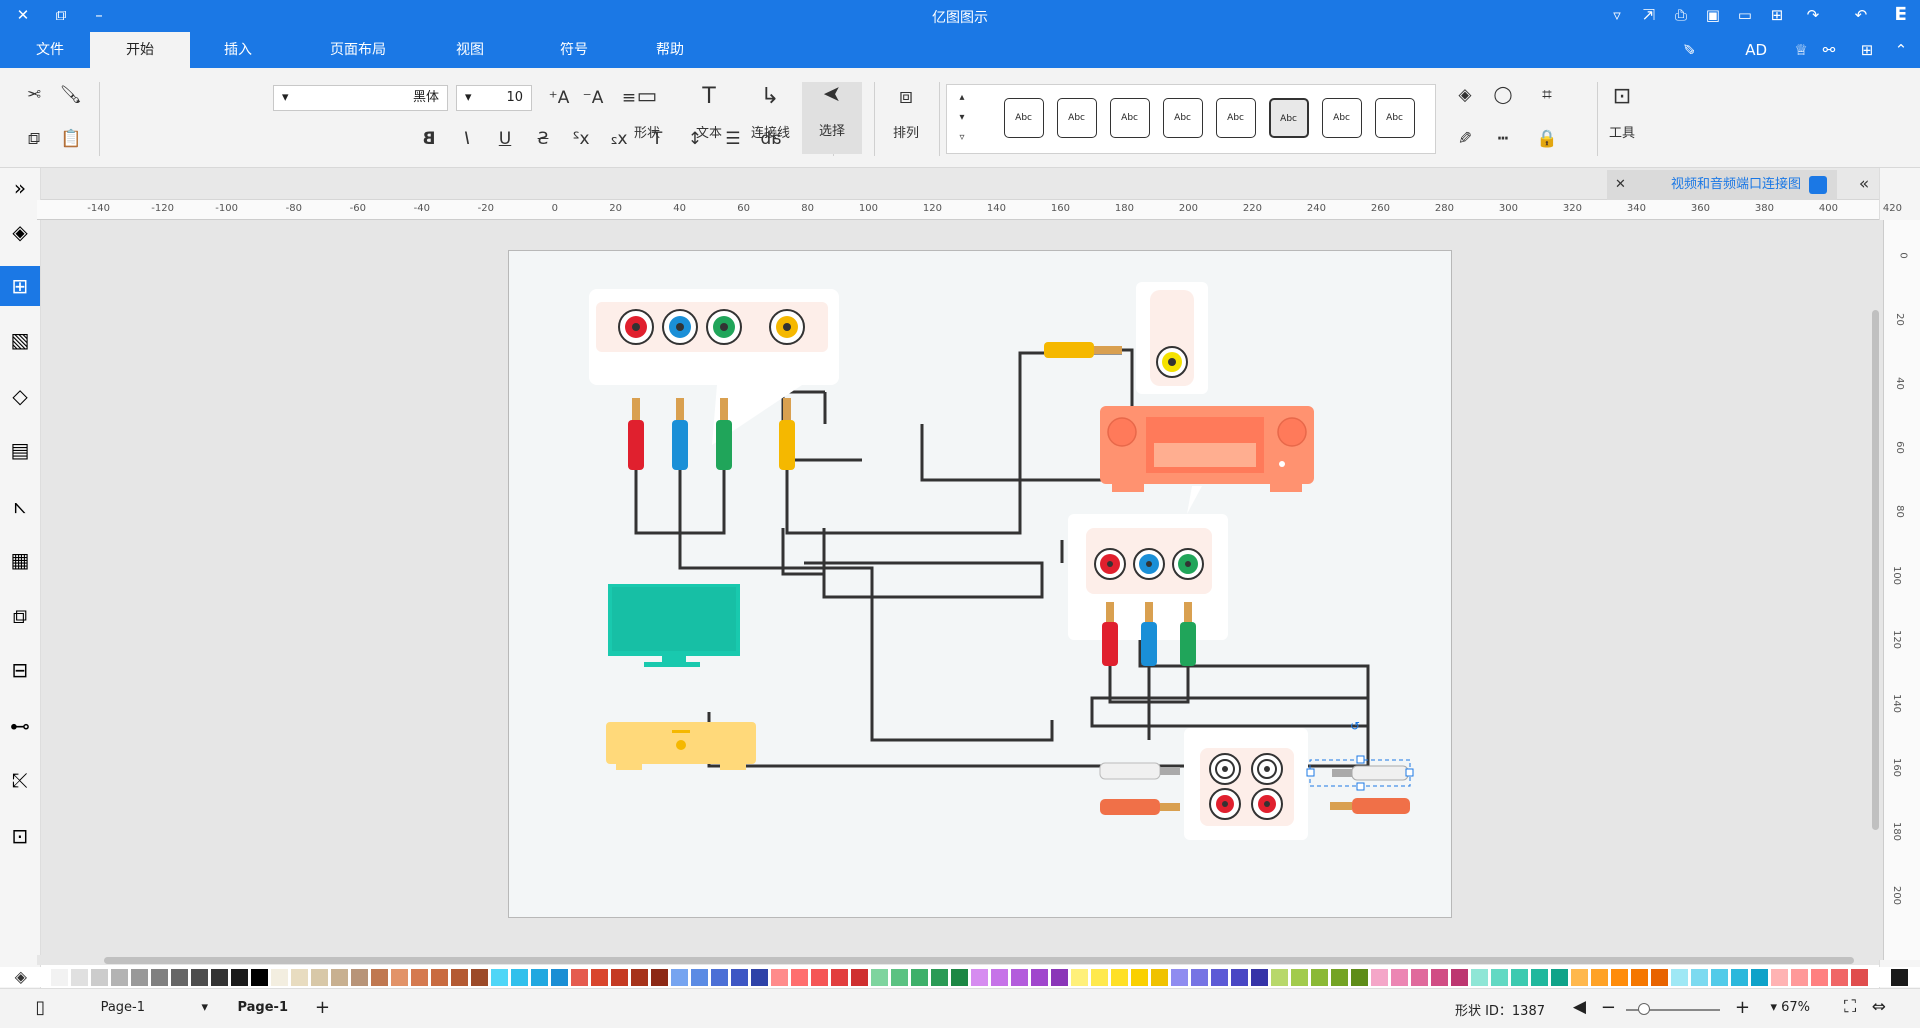 The image size is (1920, 1028). I want to click on close-icon: ✕, so click(23, 15).